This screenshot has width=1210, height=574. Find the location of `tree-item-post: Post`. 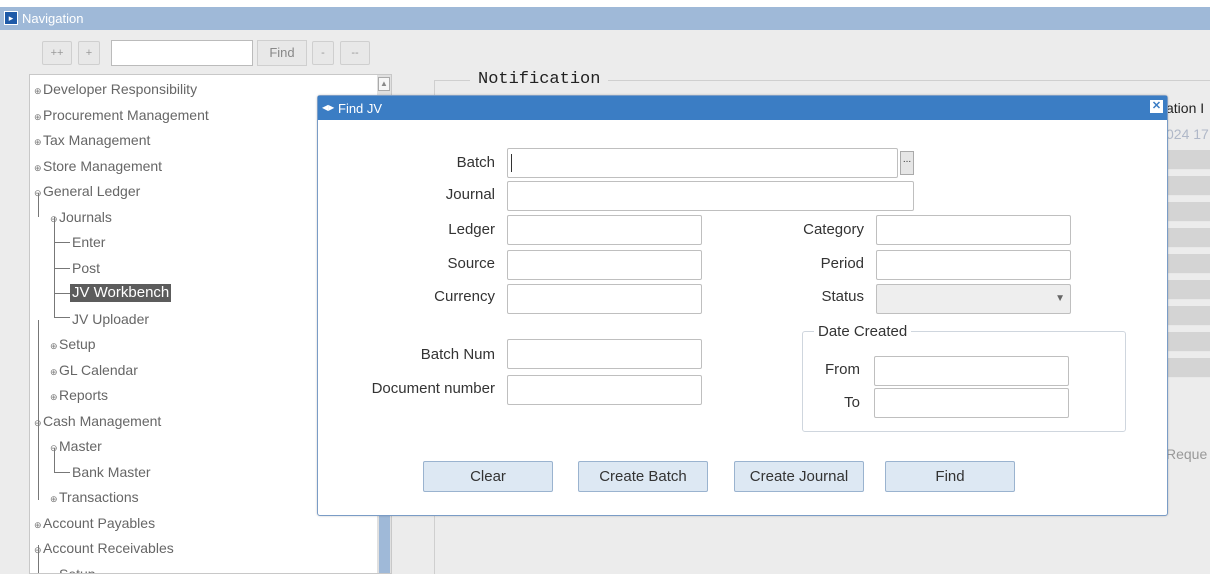

tree-item-post: Post is located at coordinates (86, 268).